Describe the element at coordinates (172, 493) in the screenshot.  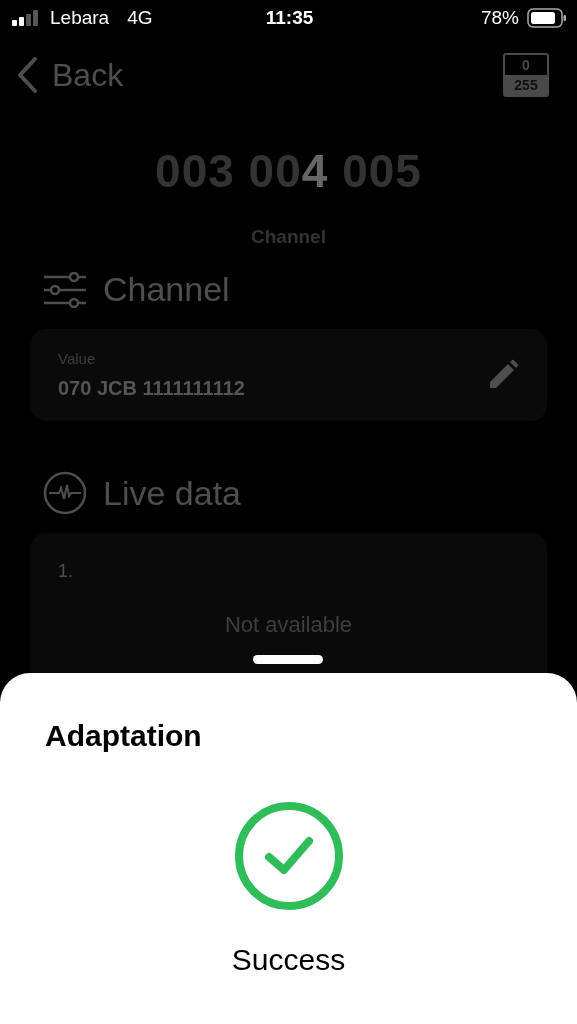
I see `section-title: Live data` at that location.